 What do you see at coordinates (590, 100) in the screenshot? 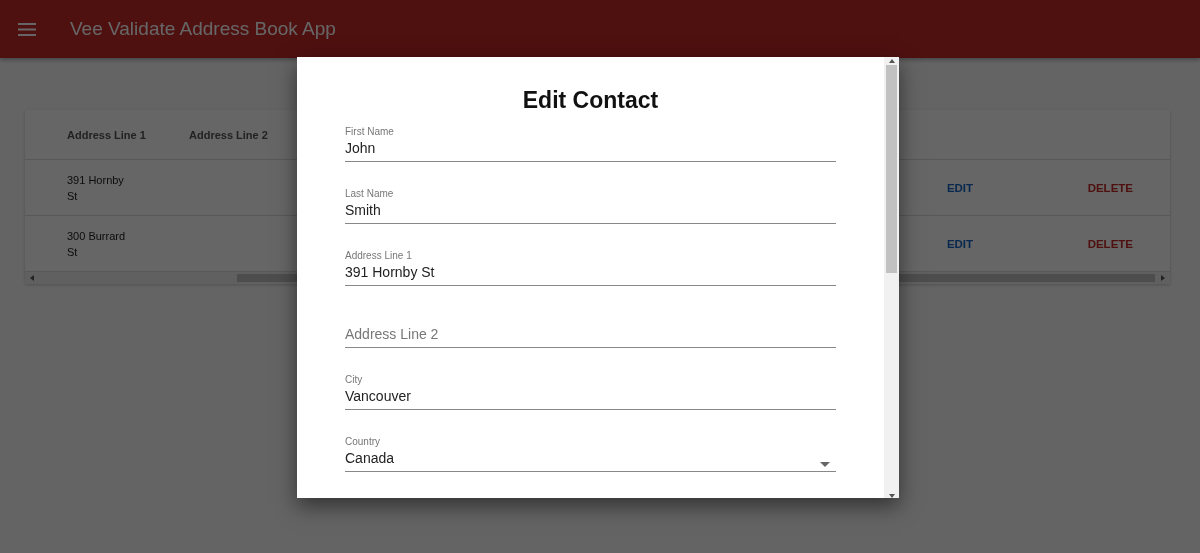
I see `dialog-title: Edit Contact` at bounding box center [590, 100].